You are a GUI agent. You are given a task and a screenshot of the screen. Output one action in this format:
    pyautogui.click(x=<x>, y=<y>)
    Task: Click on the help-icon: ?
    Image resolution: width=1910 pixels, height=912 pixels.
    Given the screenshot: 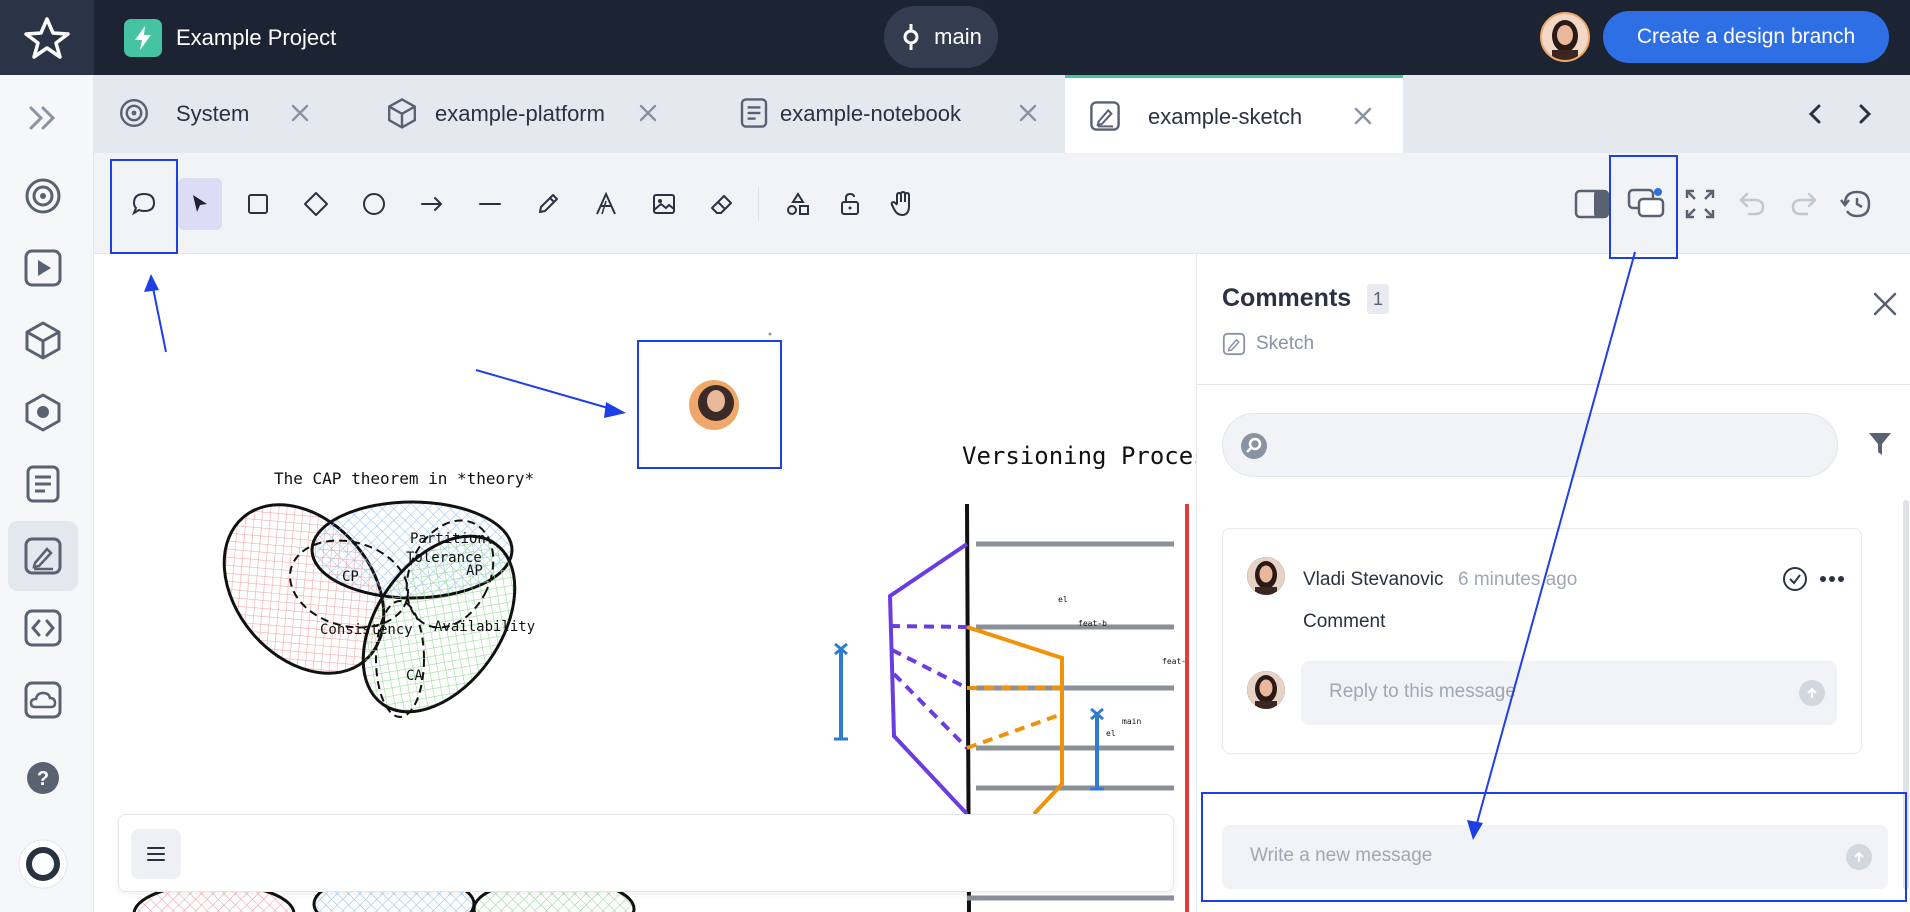 What is the action you would take?
    pyautogui.click(x=43, y=778)
    